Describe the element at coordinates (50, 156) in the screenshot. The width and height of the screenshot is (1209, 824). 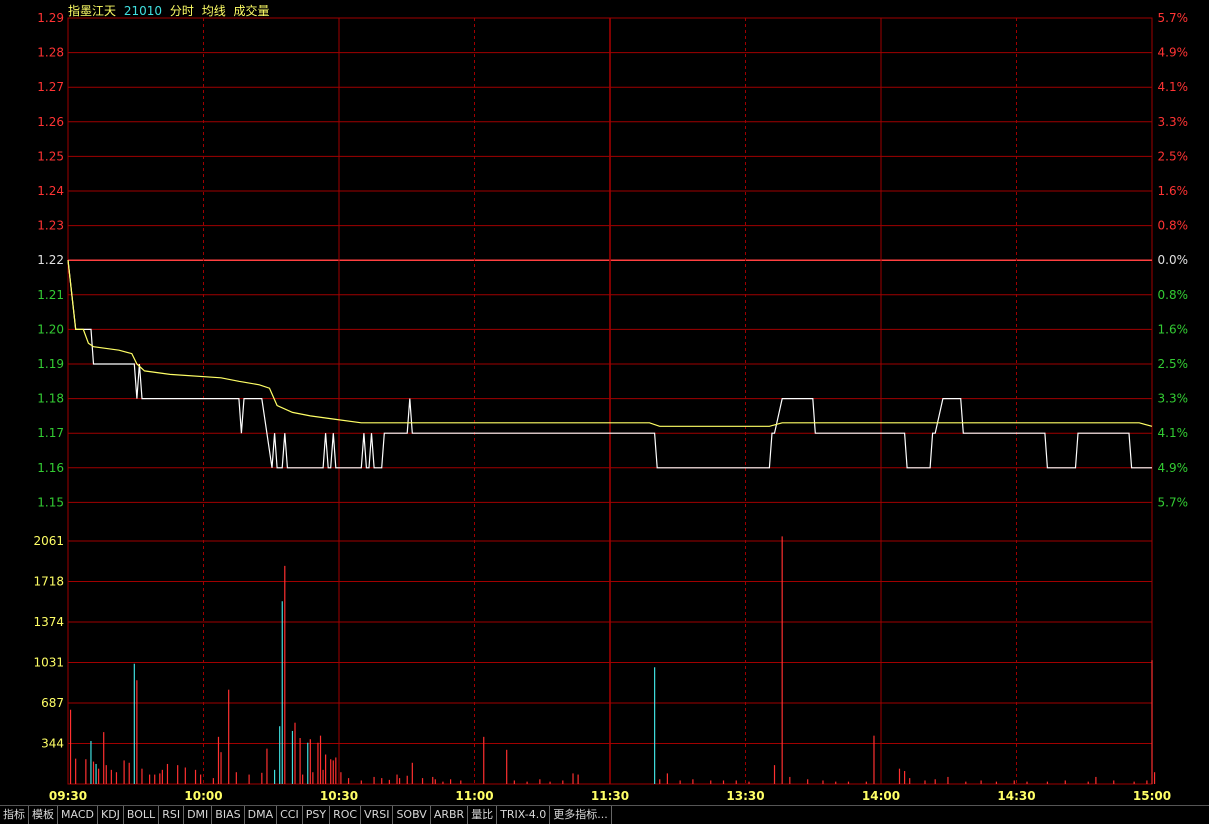
I see `price-tick-label: 1.25` at that location.